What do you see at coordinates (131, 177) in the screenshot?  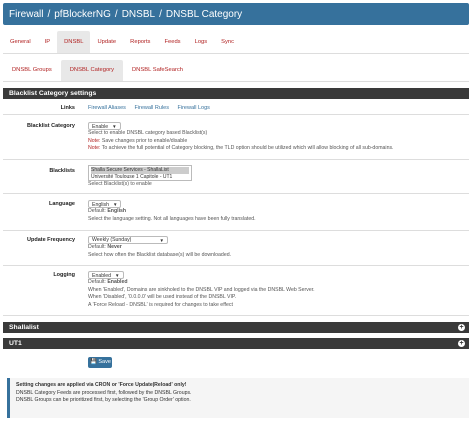 I see `blacklist-option: Université Toulouse 1 Capitole - UT1` at bounding box center [131, 177].